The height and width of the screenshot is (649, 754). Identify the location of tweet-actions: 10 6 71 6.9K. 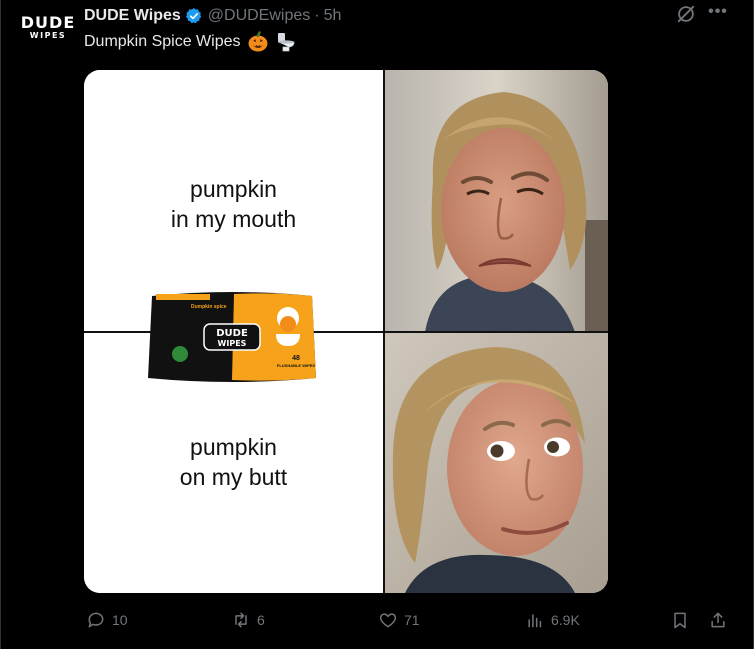
(409, 622).